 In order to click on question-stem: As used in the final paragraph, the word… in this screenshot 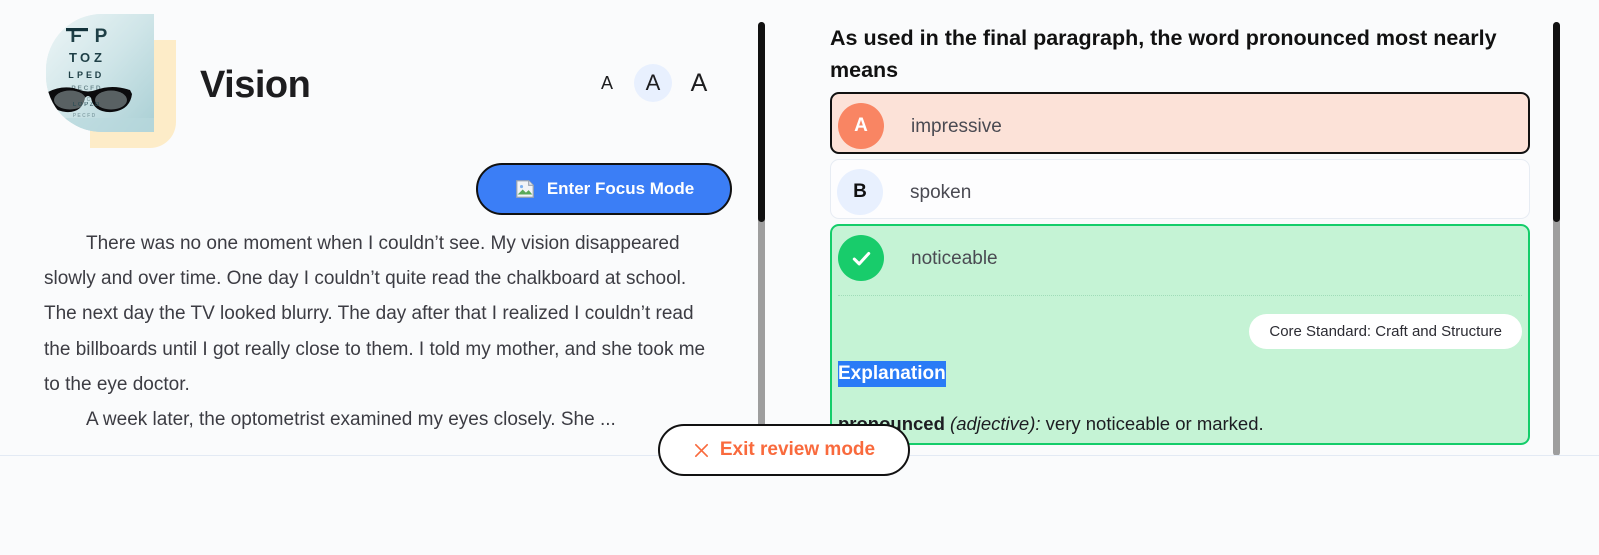, I will do `click(1163, 54)`.